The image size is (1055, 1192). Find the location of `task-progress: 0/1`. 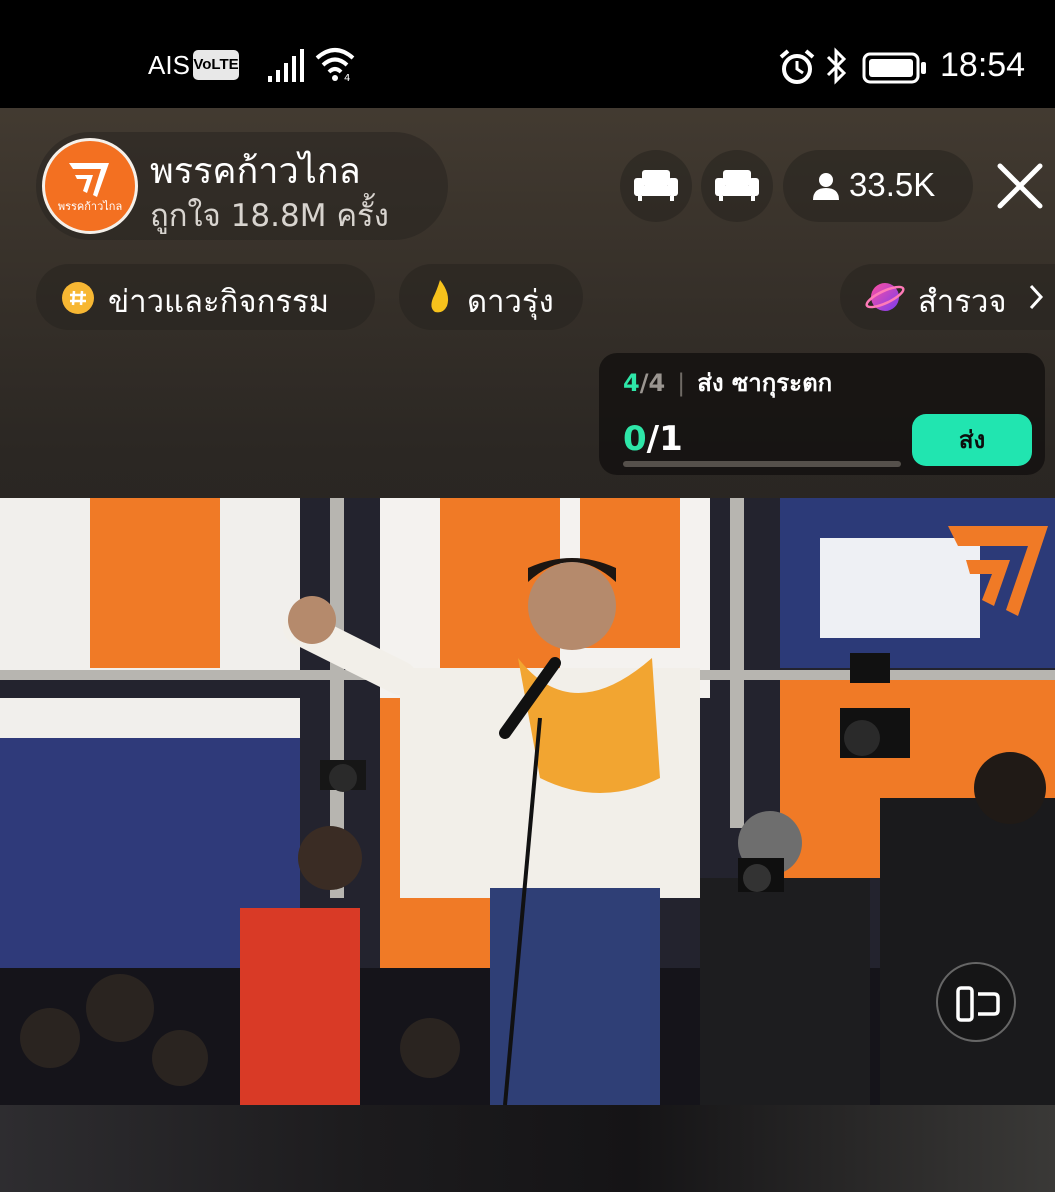

task-progress: 0/1 is located at coordinates (653, 439).